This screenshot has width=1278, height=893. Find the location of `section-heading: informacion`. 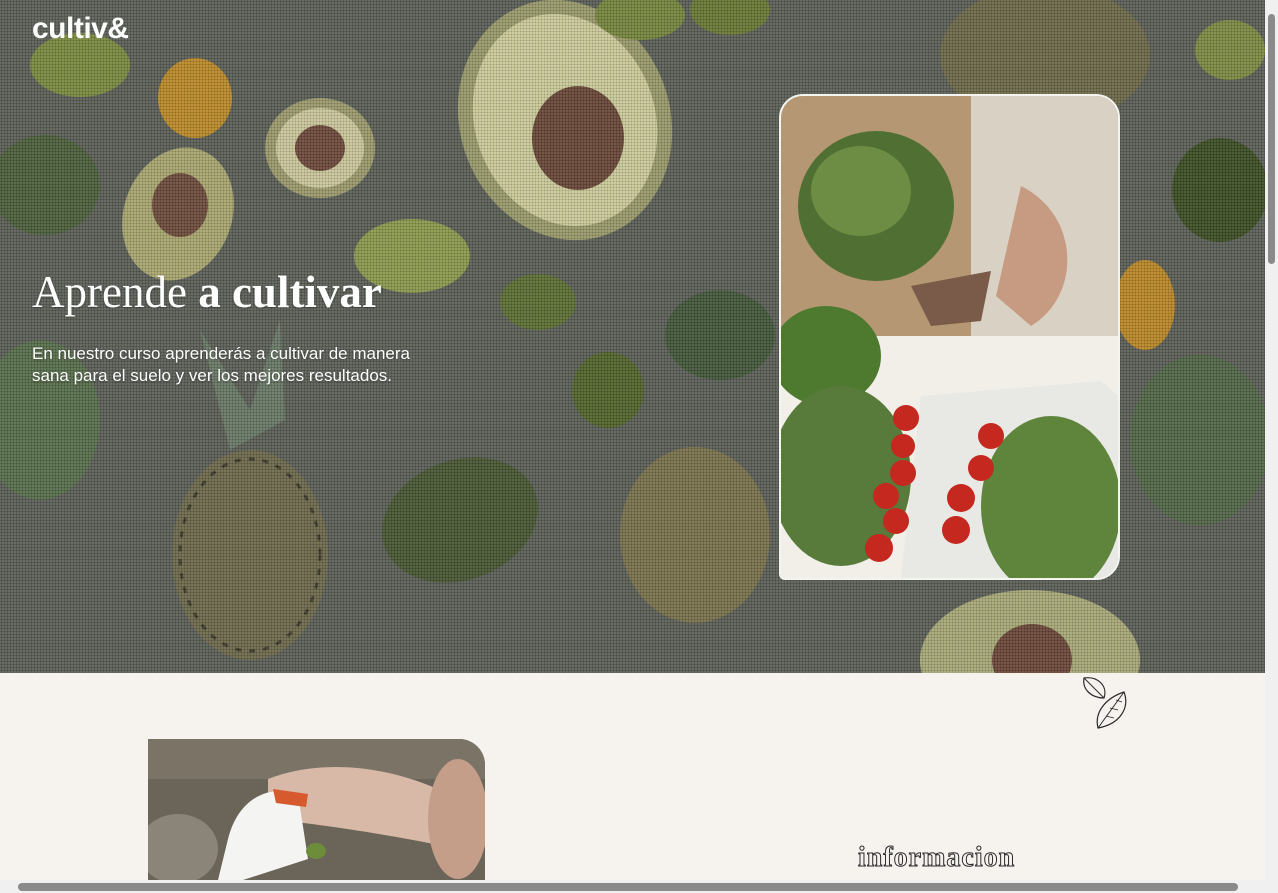

section-heading: informacion is located at coordinates (936, 858).